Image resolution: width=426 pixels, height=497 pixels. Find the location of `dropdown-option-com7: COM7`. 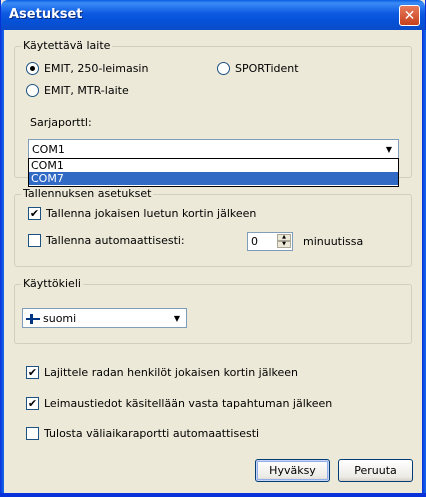

dropdown-option-com7: COM7 is located at coordinates (213, 178).